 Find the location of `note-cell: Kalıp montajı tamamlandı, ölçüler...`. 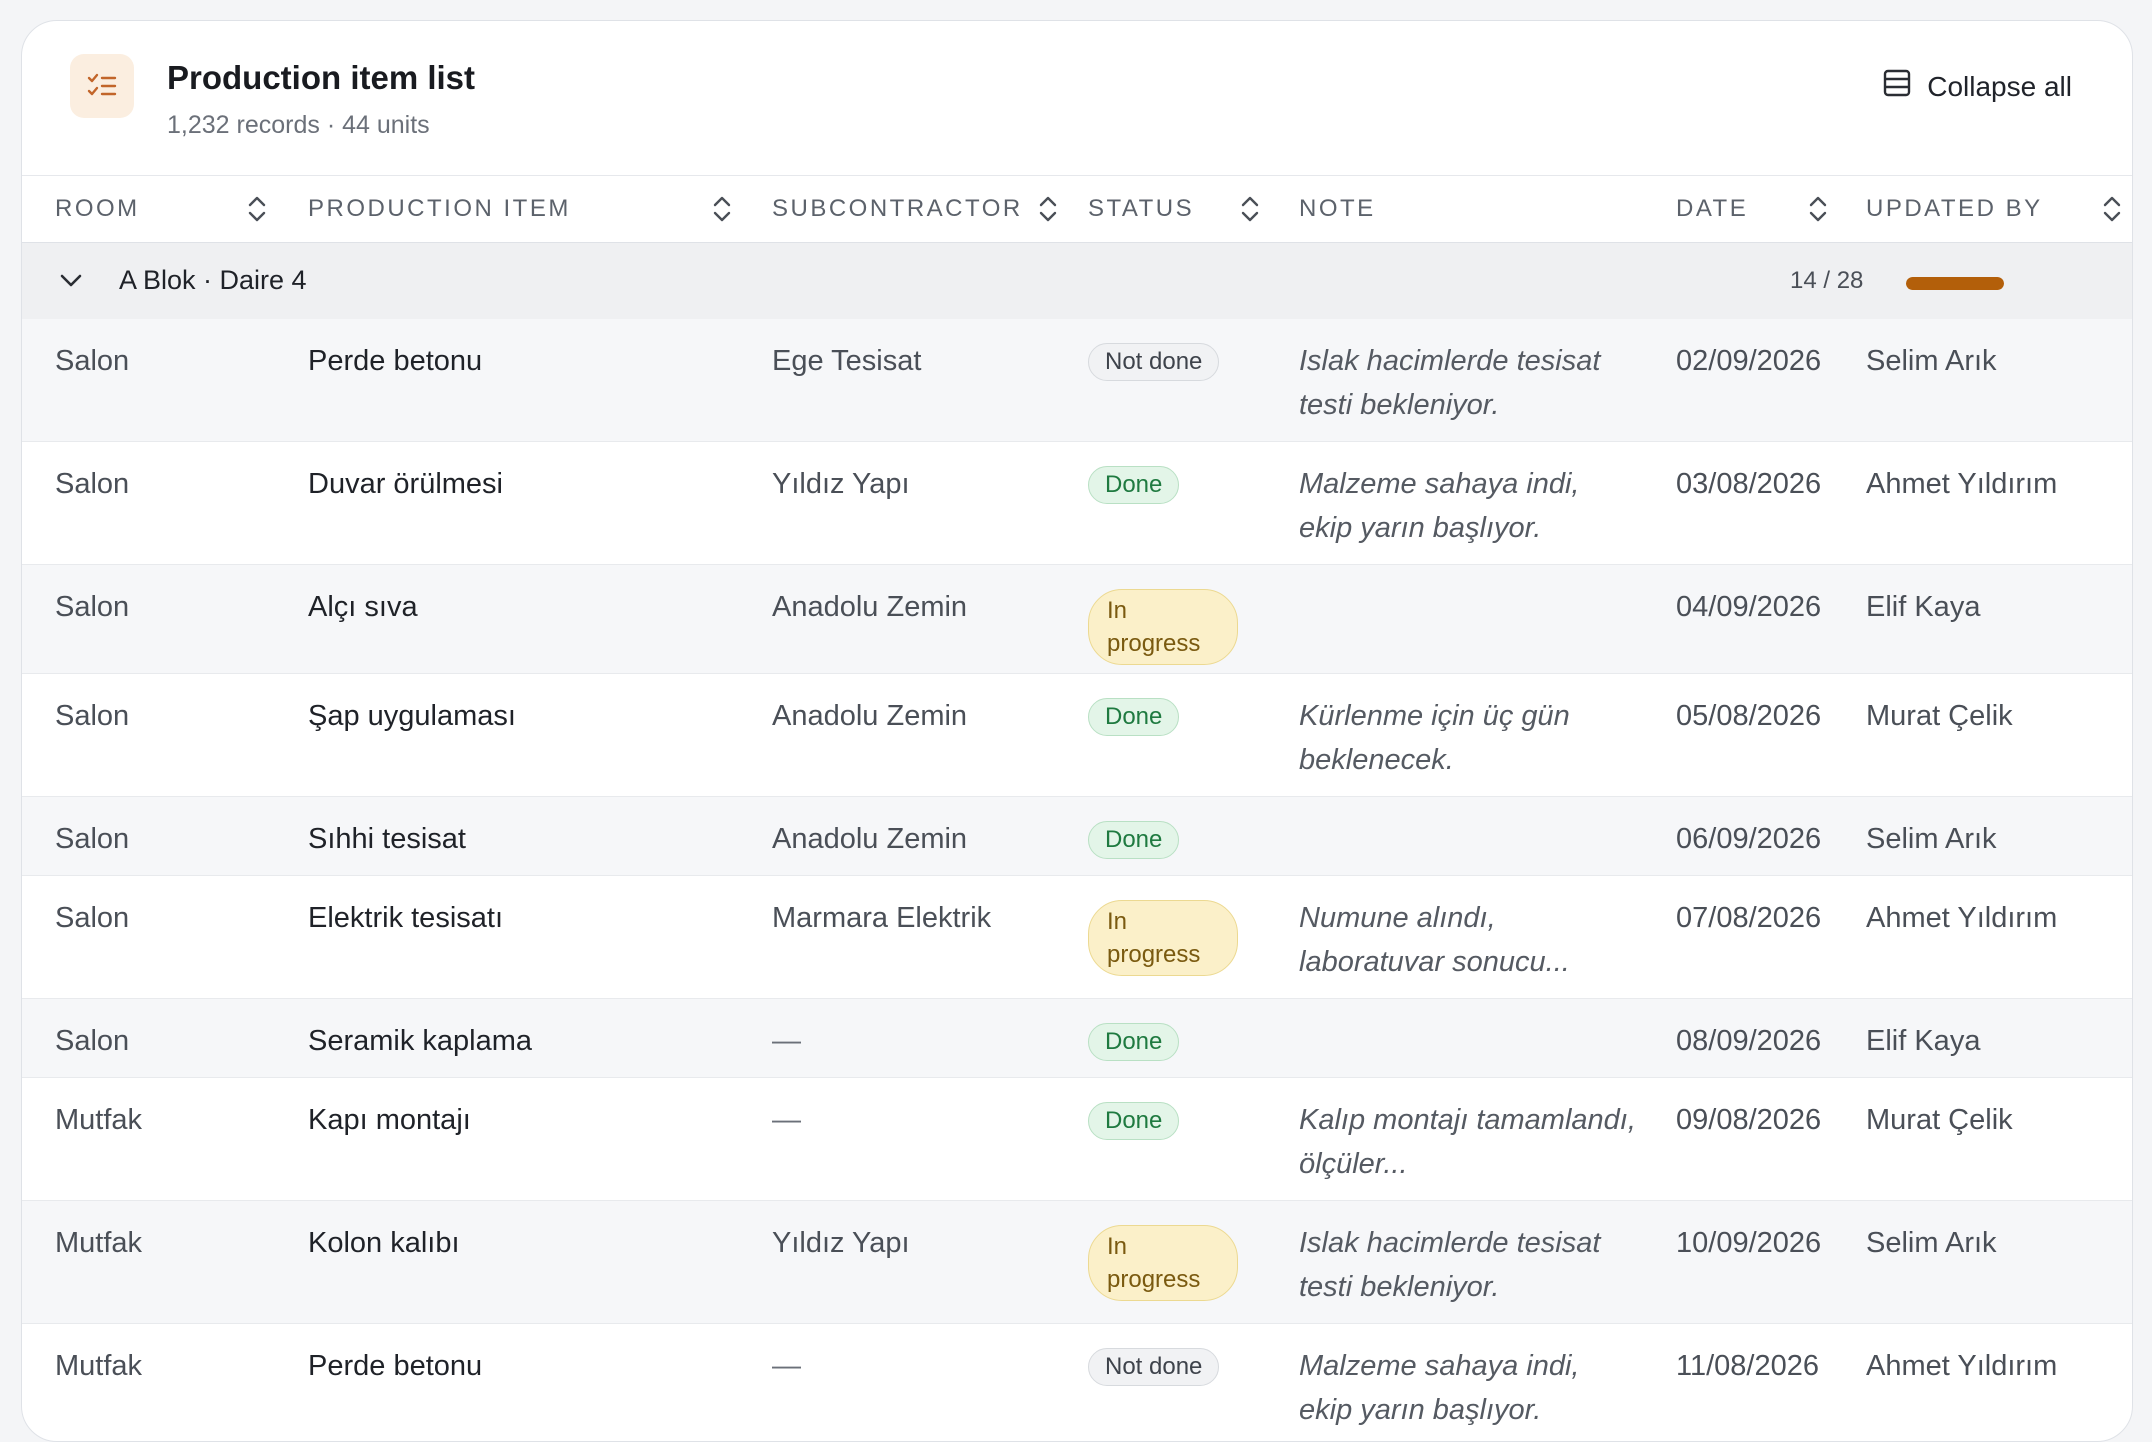

note-cell: Kalıp montajı tamamlandı, ölçüler... is located at coordinates (1467, 1142).